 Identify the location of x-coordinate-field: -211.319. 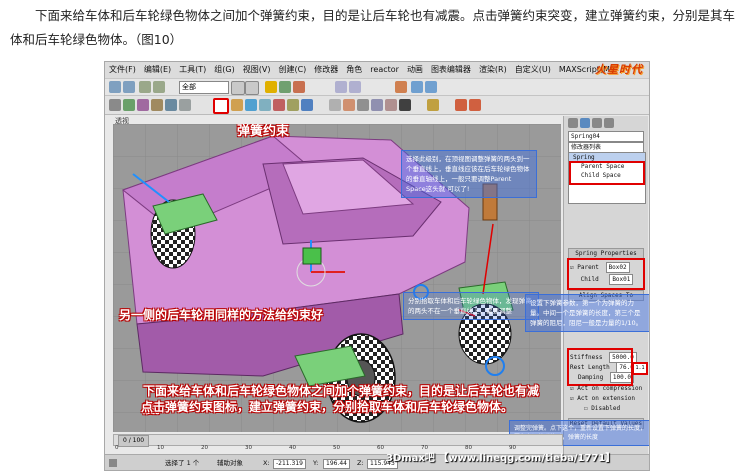
(289, 464).